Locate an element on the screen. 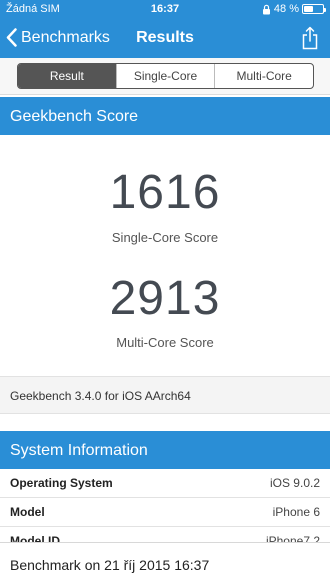 The width and height of the screenshot is (330, 587). chevron-left-icon is located at coordinates (11, 37).